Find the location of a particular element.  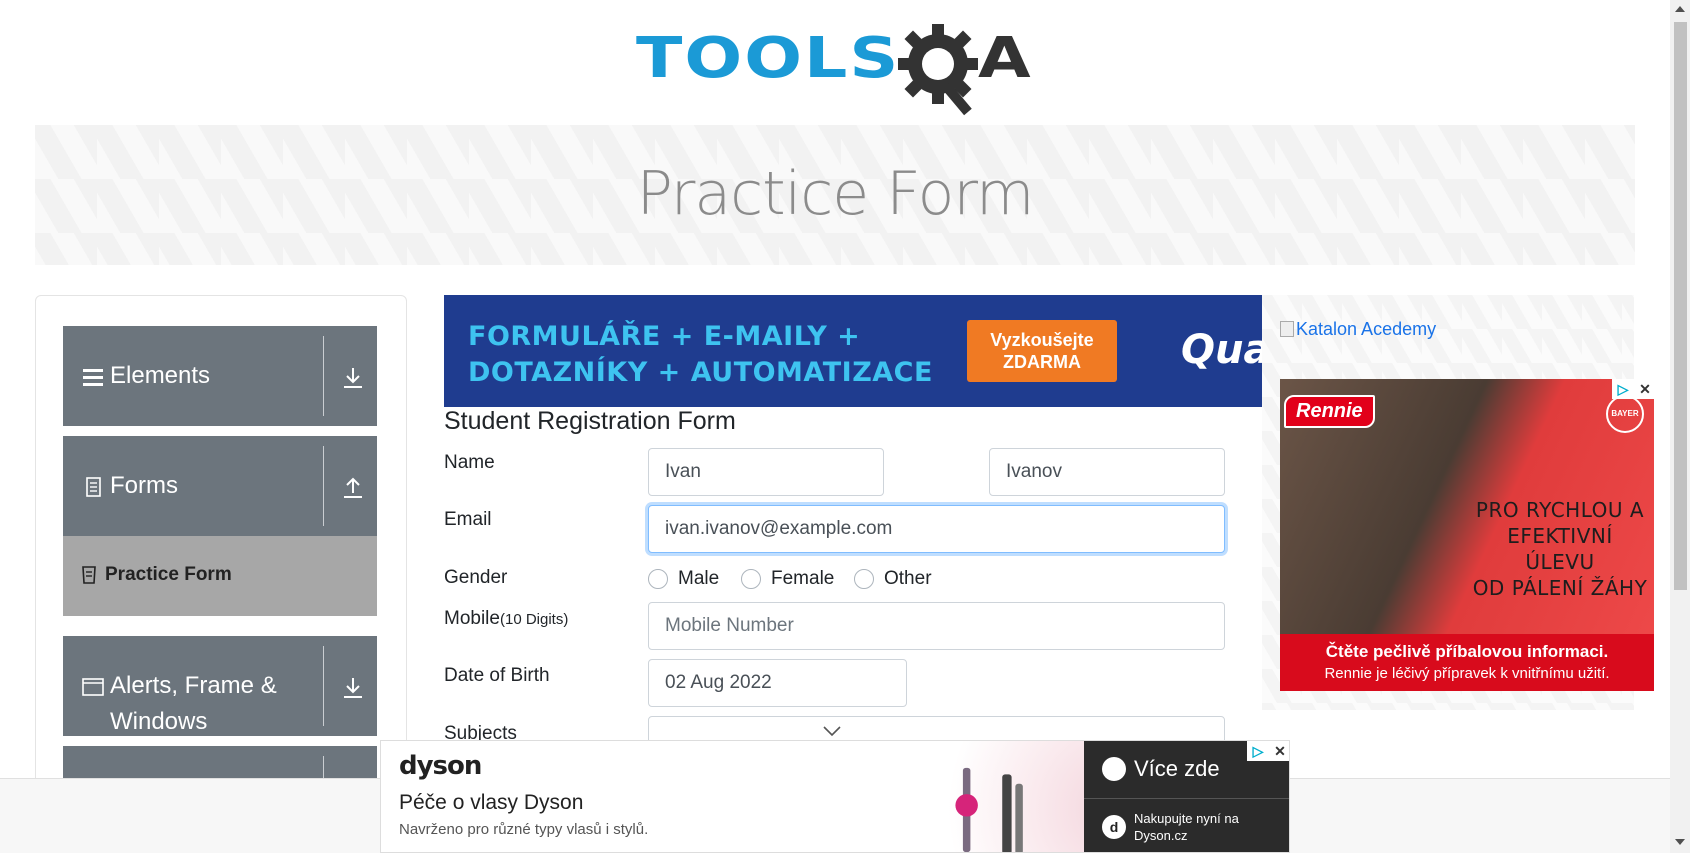

sidebar-group-forms: Forms is located at coordinates (220, 486).